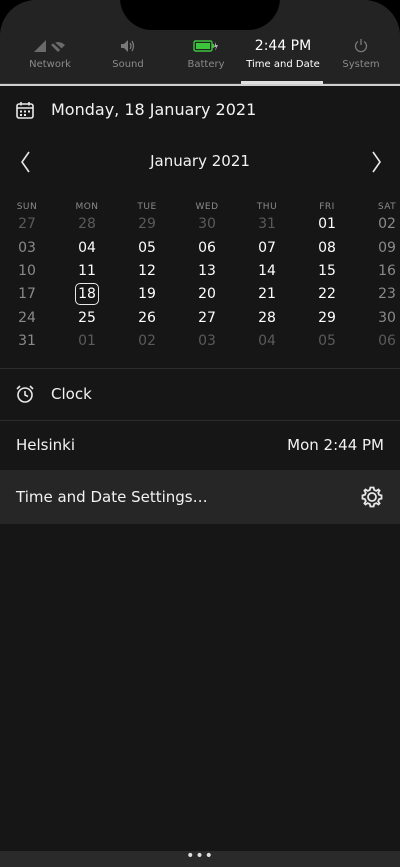 This screenshot has width=400, height=867. Describe the element at coordinates (128, 64) in the screenshot. I see `tab-sound-label: Sound` at that location.